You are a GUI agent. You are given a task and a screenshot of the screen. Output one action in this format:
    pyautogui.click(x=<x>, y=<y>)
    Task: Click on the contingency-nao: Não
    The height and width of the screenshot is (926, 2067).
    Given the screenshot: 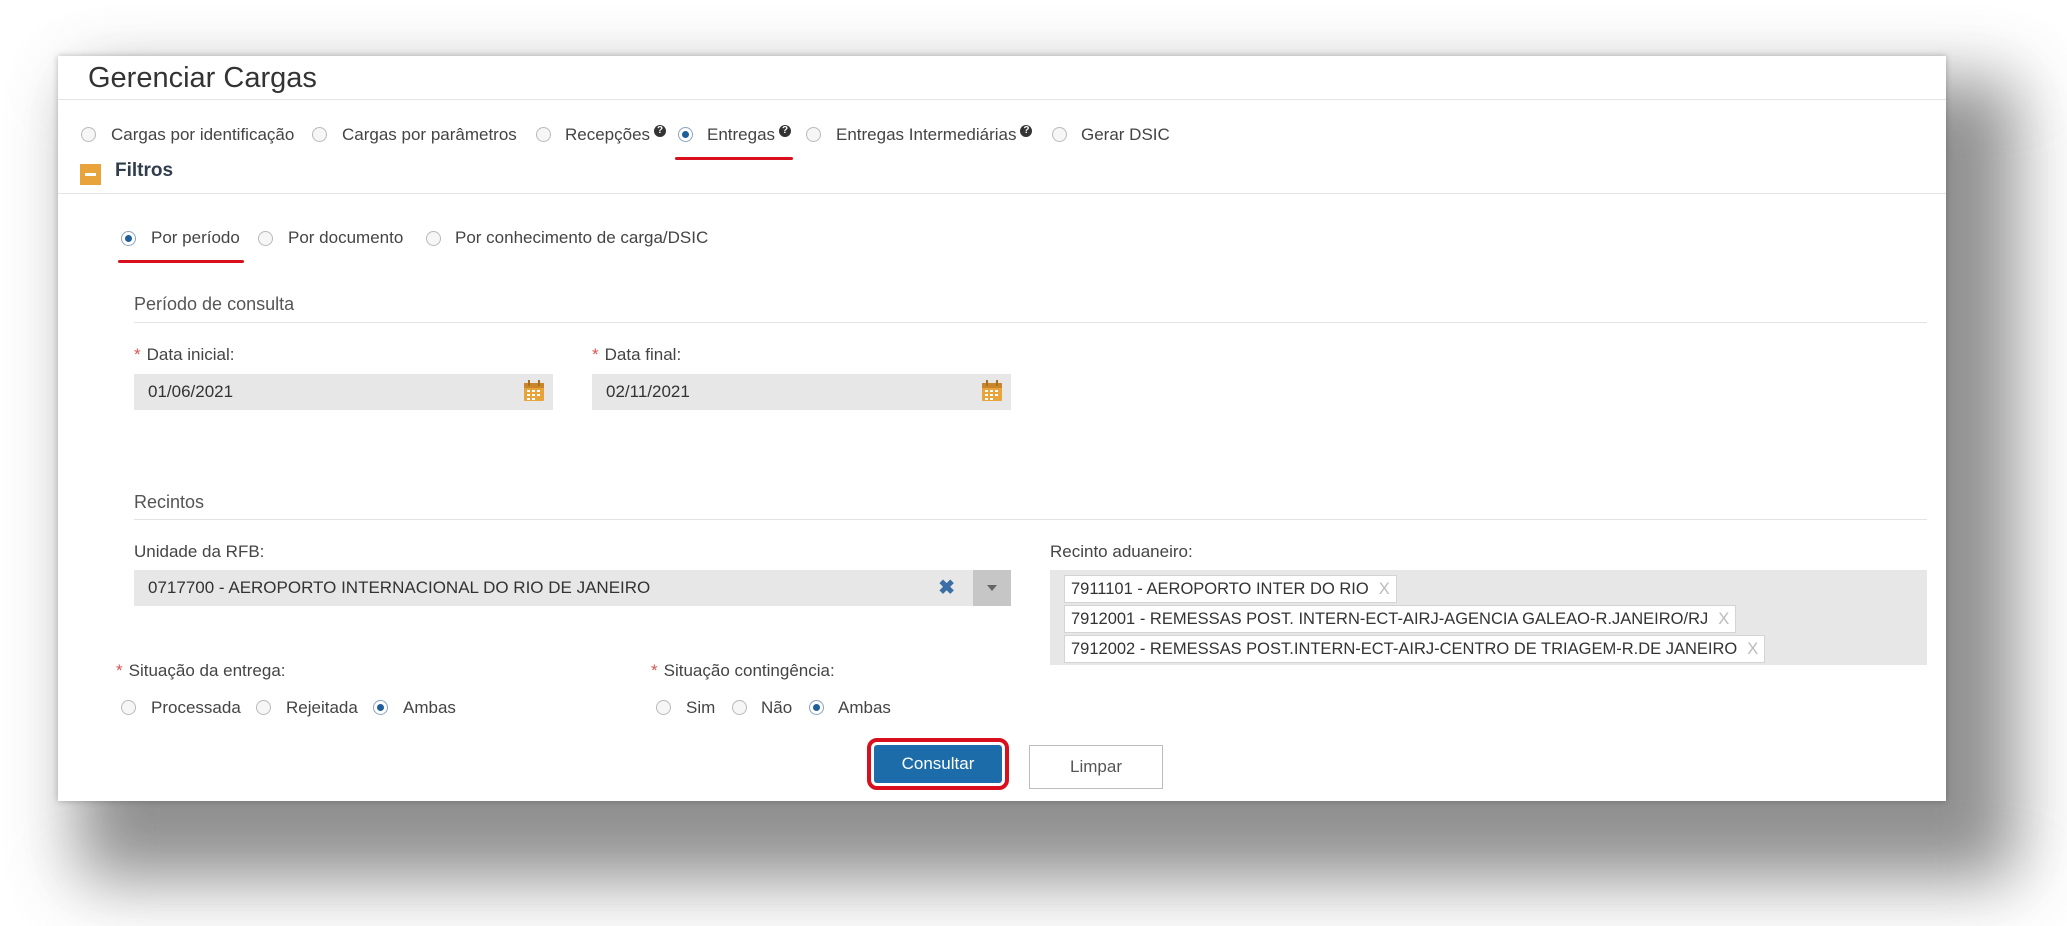 What is the action you would take?
    pyautogui.click(x=776, y=708)
    